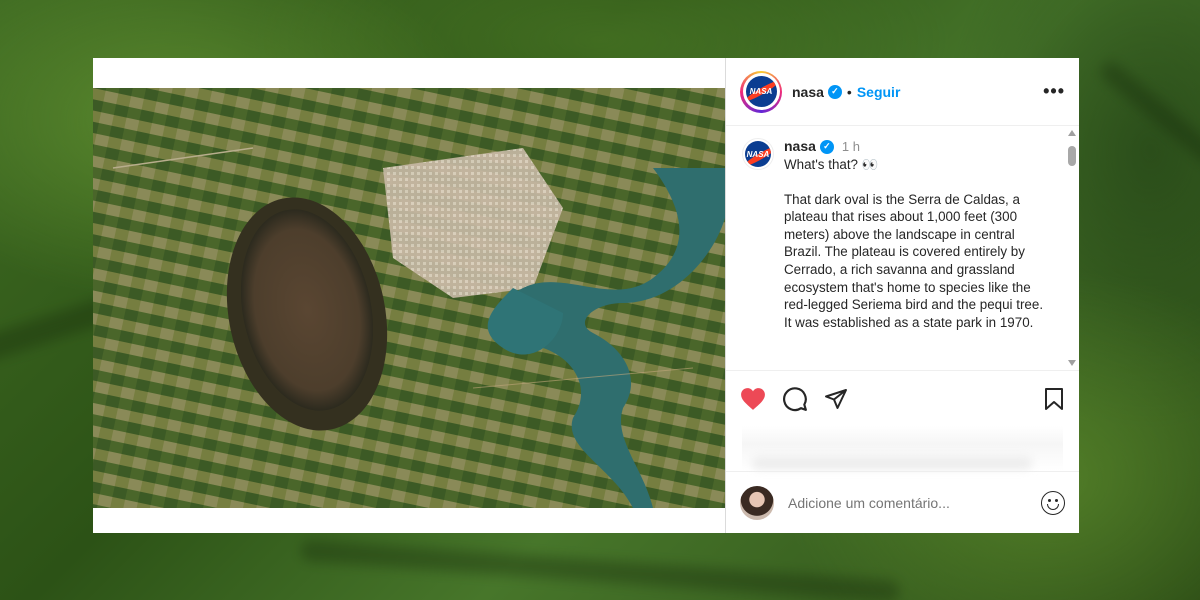 This screenshot has height=600, width=1200. I want to click on heart-icon, so click(753, 398).